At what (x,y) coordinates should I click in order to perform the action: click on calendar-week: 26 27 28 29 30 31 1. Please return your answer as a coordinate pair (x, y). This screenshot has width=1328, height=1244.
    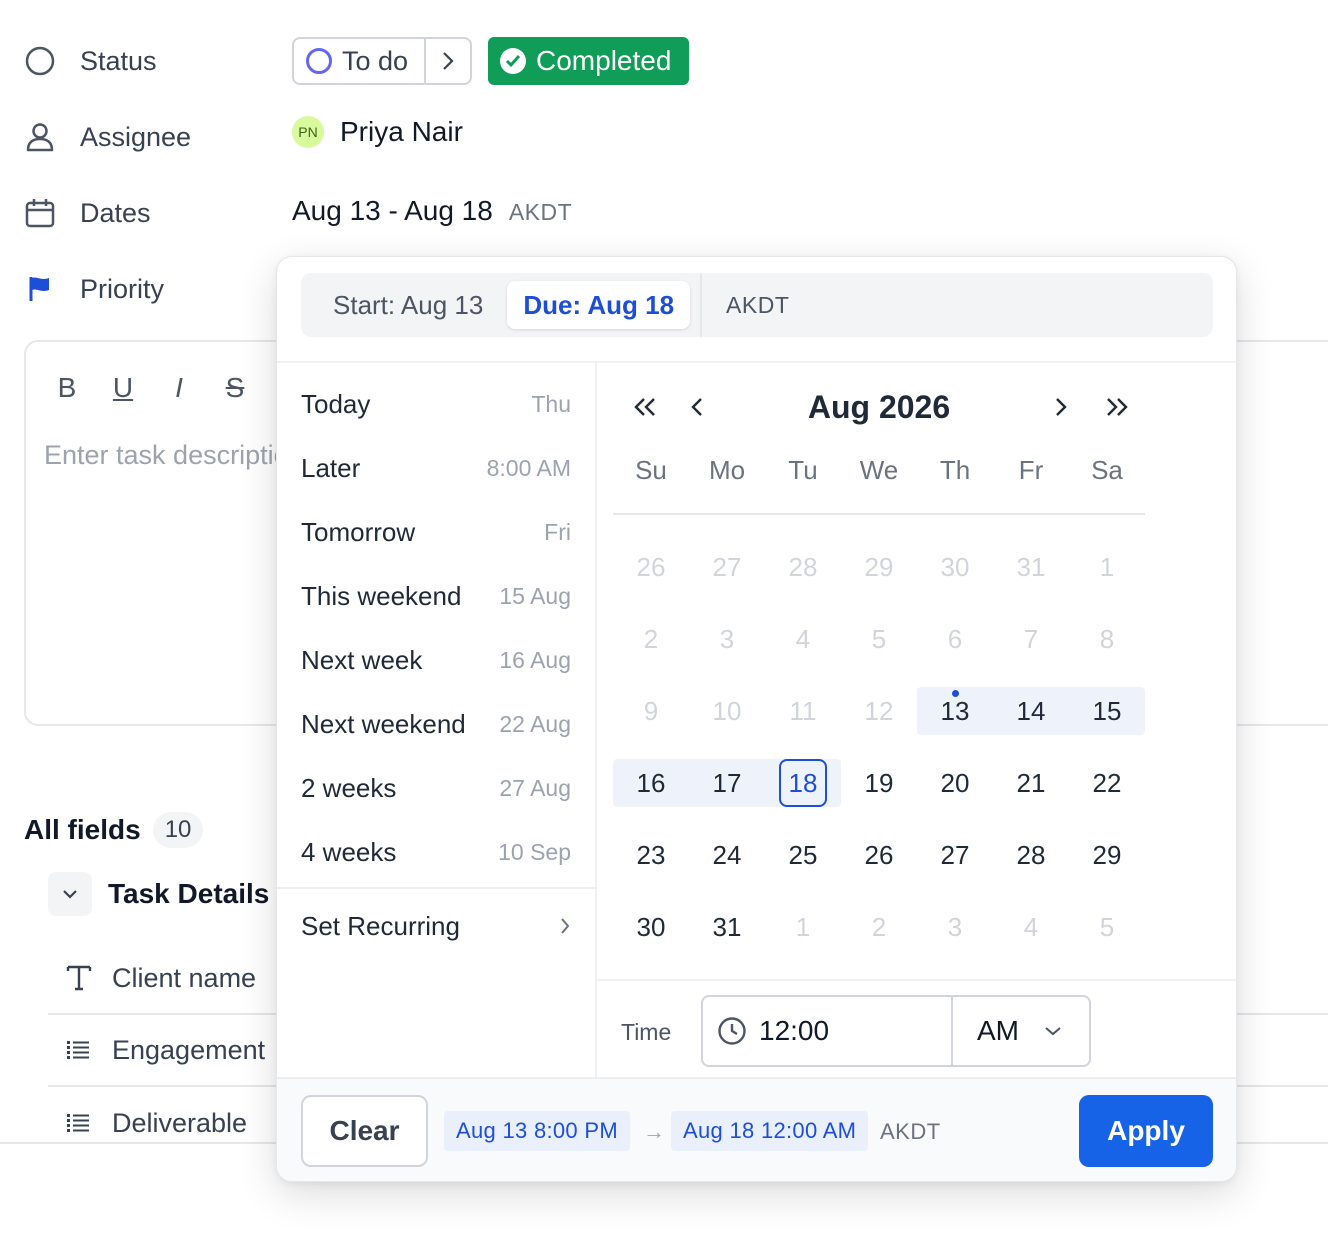
    Looking at the image, I should click on (879, 567).